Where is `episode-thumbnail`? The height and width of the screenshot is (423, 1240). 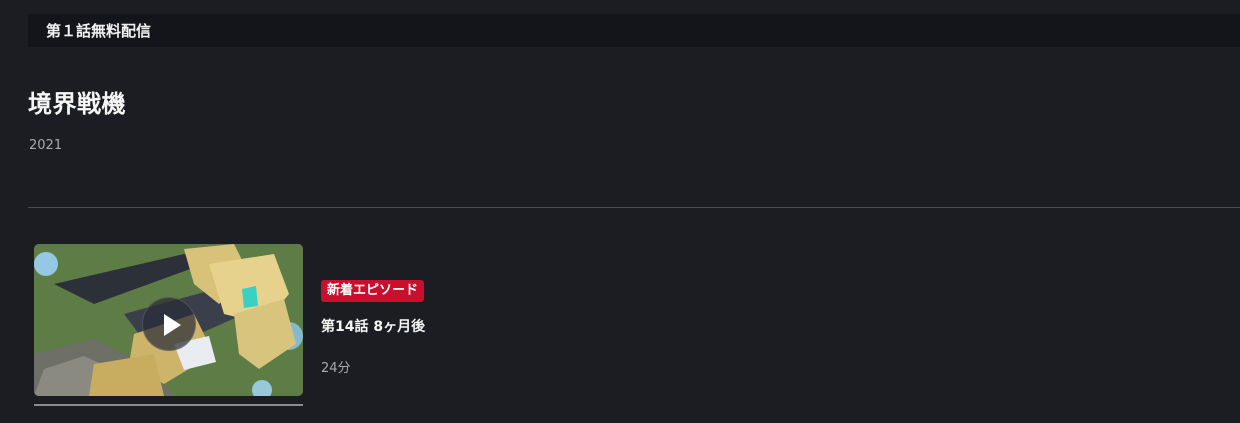
episode-thumbnail is located at coordinates (168, 320).